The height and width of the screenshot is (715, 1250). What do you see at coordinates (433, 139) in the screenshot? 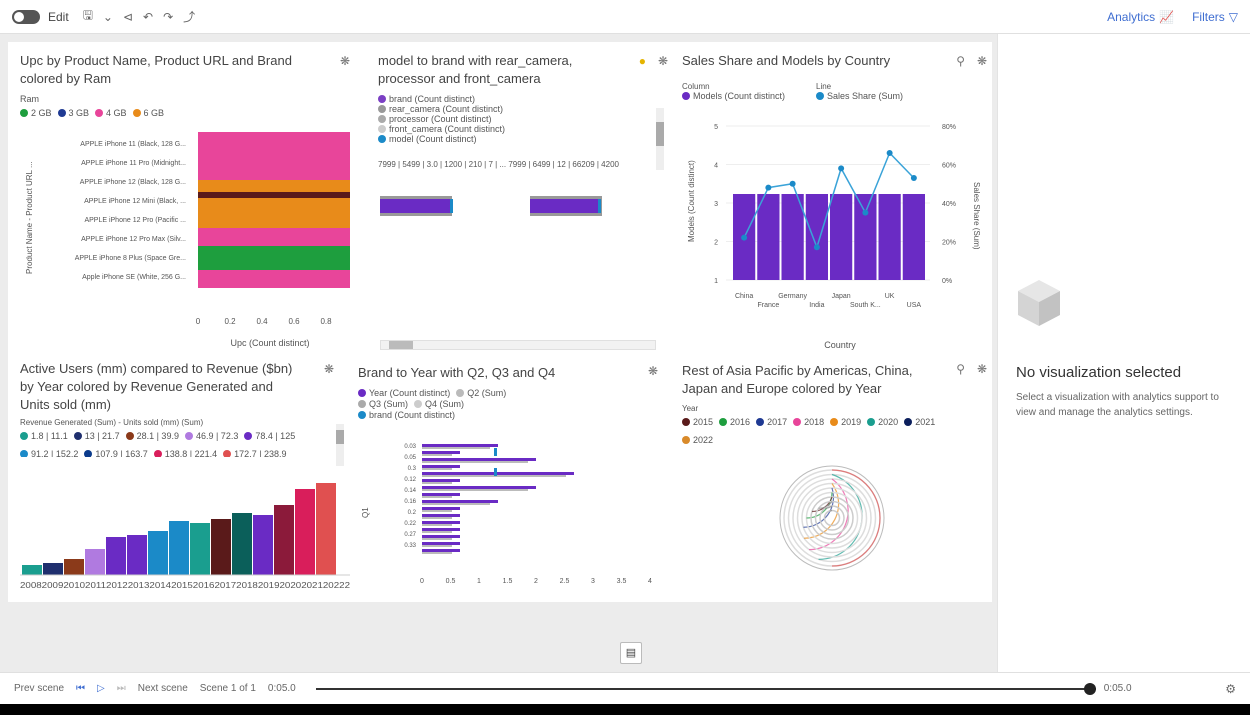
I see `legend-label: model (Count distinct)` at bounding box center [433, 139].